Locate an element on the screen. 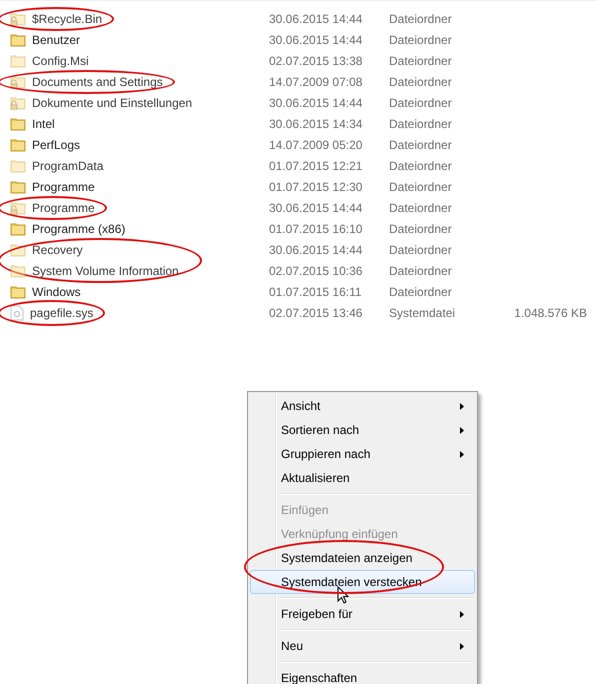 This screenshot has width=597, height=684. file-name: Windows is located at coordinates (56, 291).